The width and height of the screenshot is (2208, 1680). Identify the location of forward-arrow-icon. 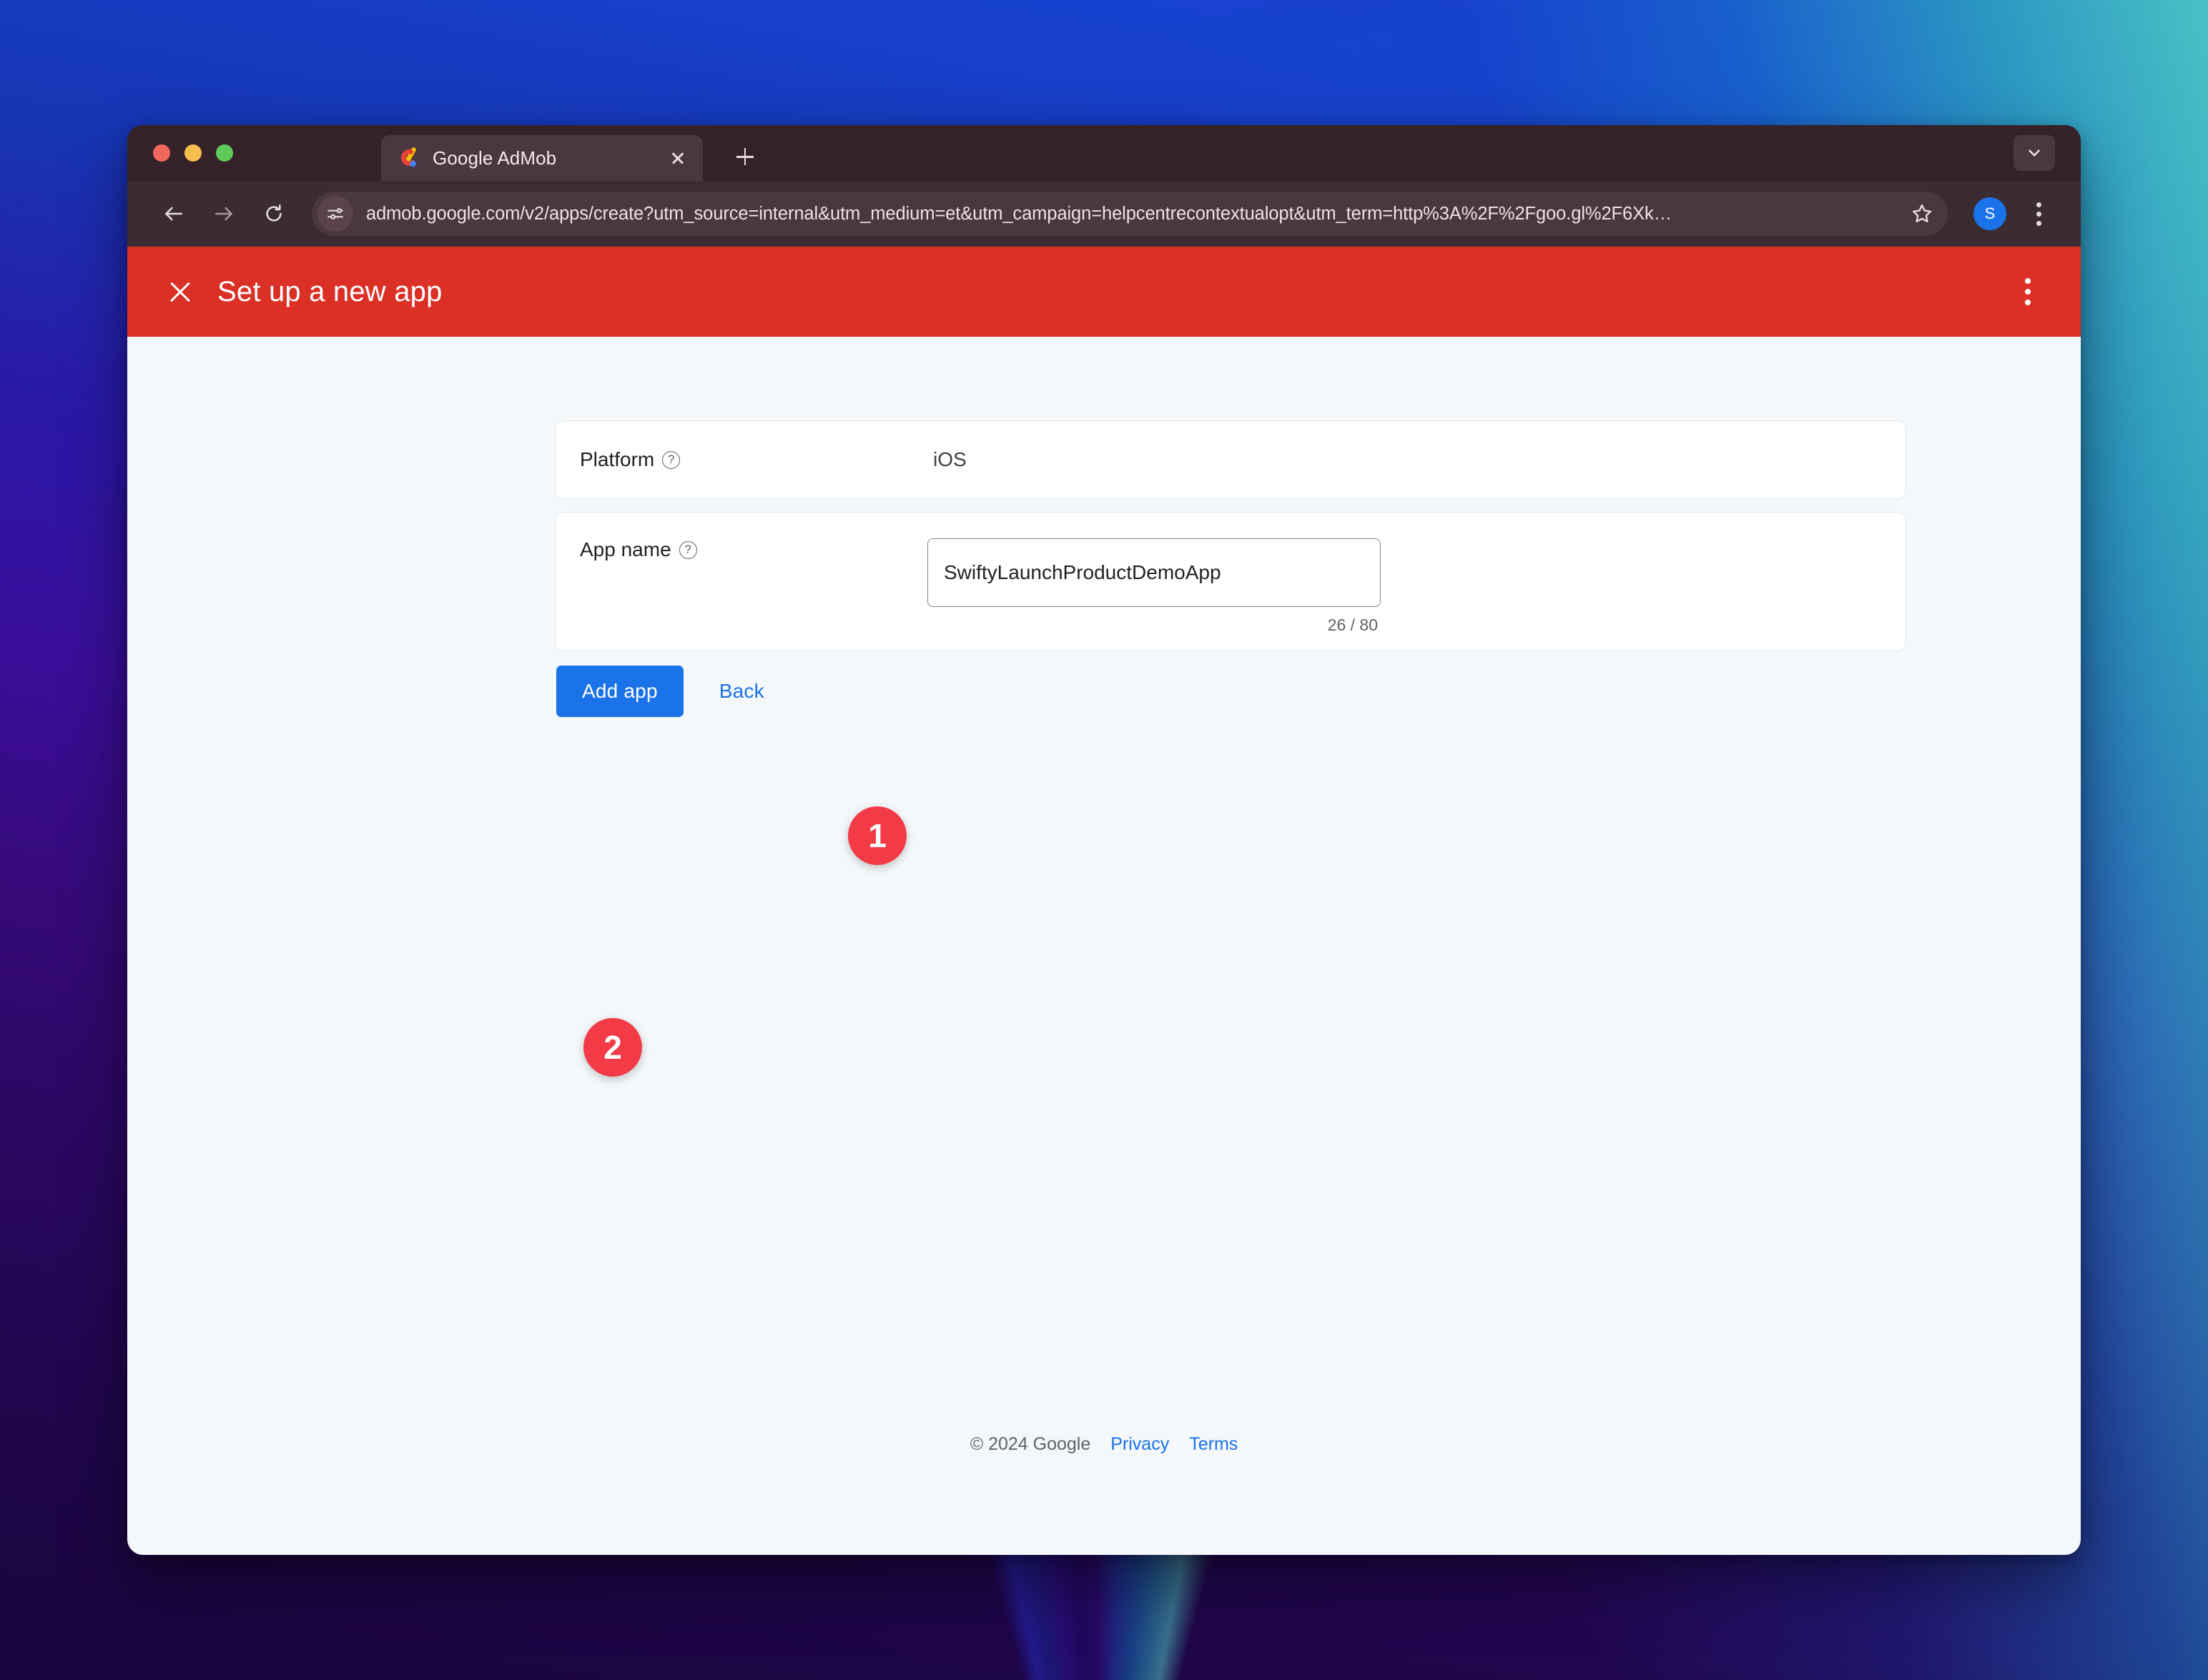
(224, 214).